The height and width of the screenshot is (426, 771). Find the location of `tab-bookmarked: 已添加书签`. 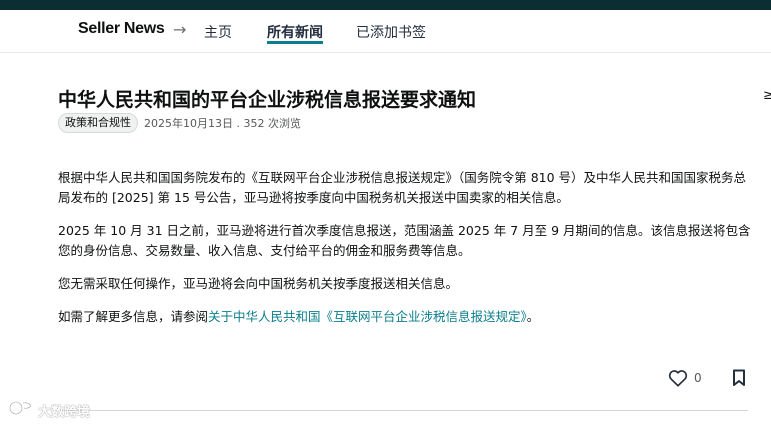

tab-bookmarked: 已添加书签 is located at coordinates (391, 32).